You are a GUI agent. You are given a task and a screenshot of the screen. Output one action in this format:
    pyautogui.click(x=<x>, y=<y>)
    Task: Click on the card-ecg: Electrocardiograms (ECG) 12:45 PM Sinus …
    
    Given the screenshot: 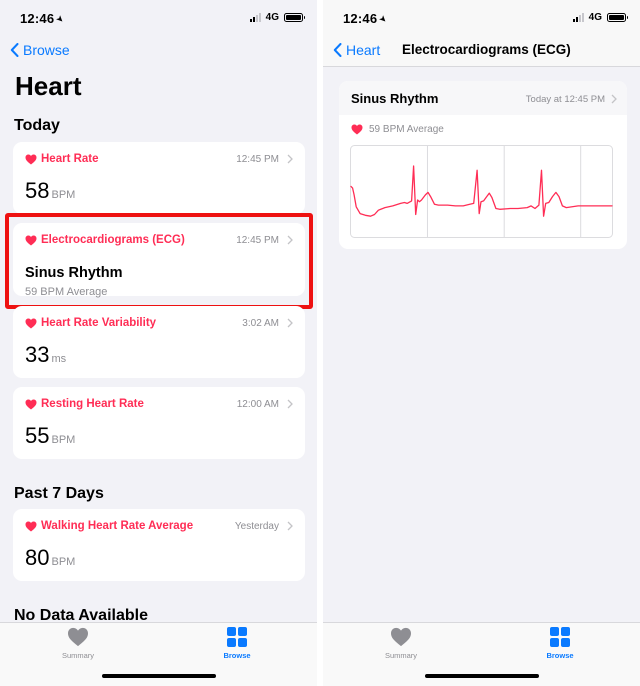 What is the action you would take?
    pyautogui.click(x=159, y=260)
    